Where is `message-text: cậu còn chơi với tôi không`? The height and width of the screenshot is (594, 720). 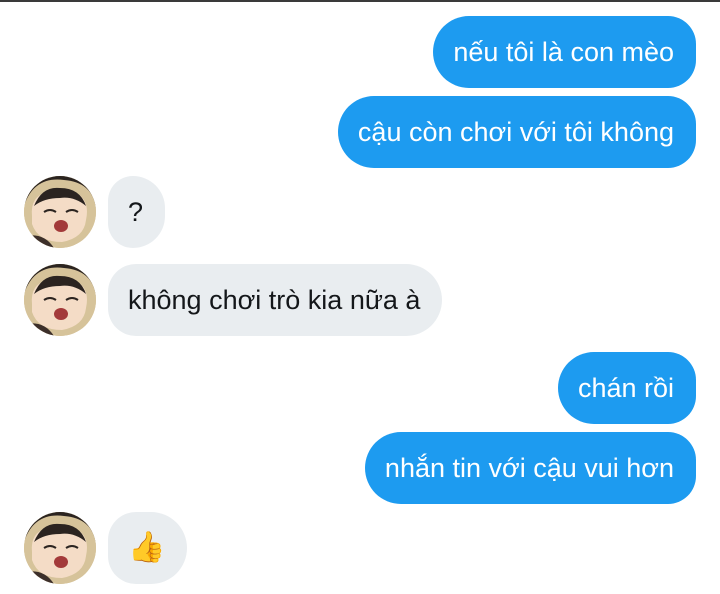 message-text: cậu còn chơi với tôi không is located at coordinates (515, 131).